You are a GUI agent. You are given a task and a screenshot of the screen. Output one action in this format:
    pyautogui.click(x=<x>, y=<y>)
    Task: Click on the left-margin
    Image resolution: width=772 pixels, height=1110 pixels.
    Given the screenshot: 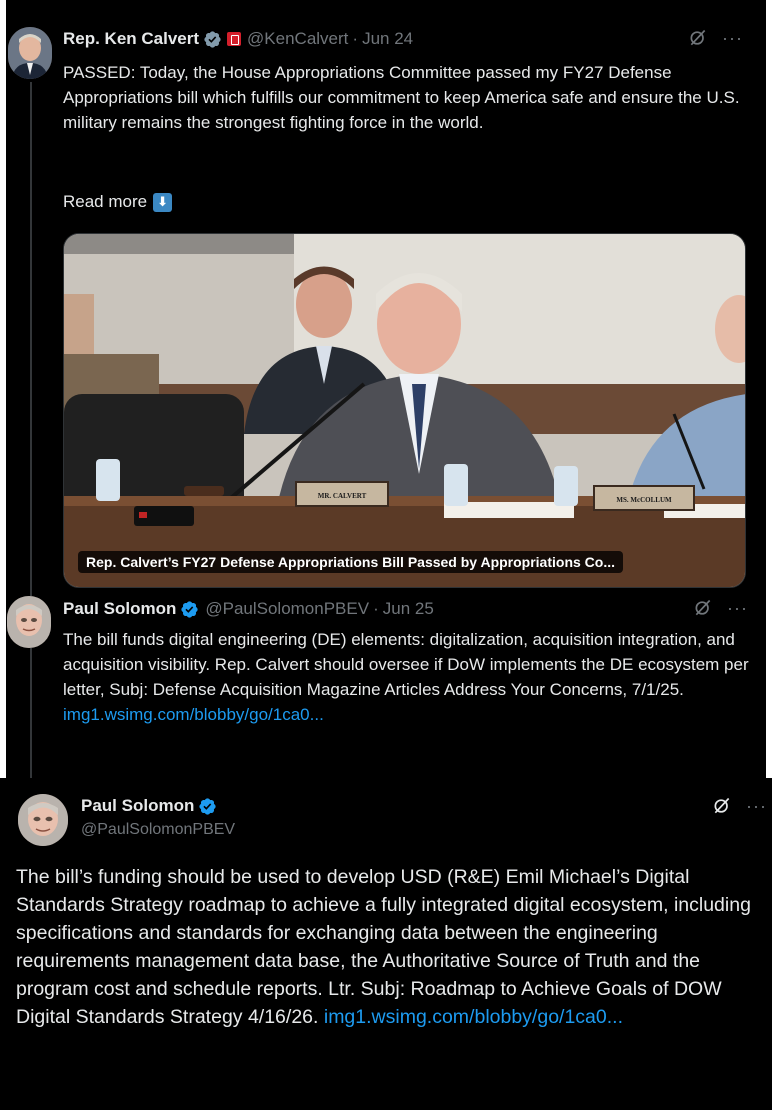 What is the action you would take?
    pyautogui.click(x=3, y=389)
    